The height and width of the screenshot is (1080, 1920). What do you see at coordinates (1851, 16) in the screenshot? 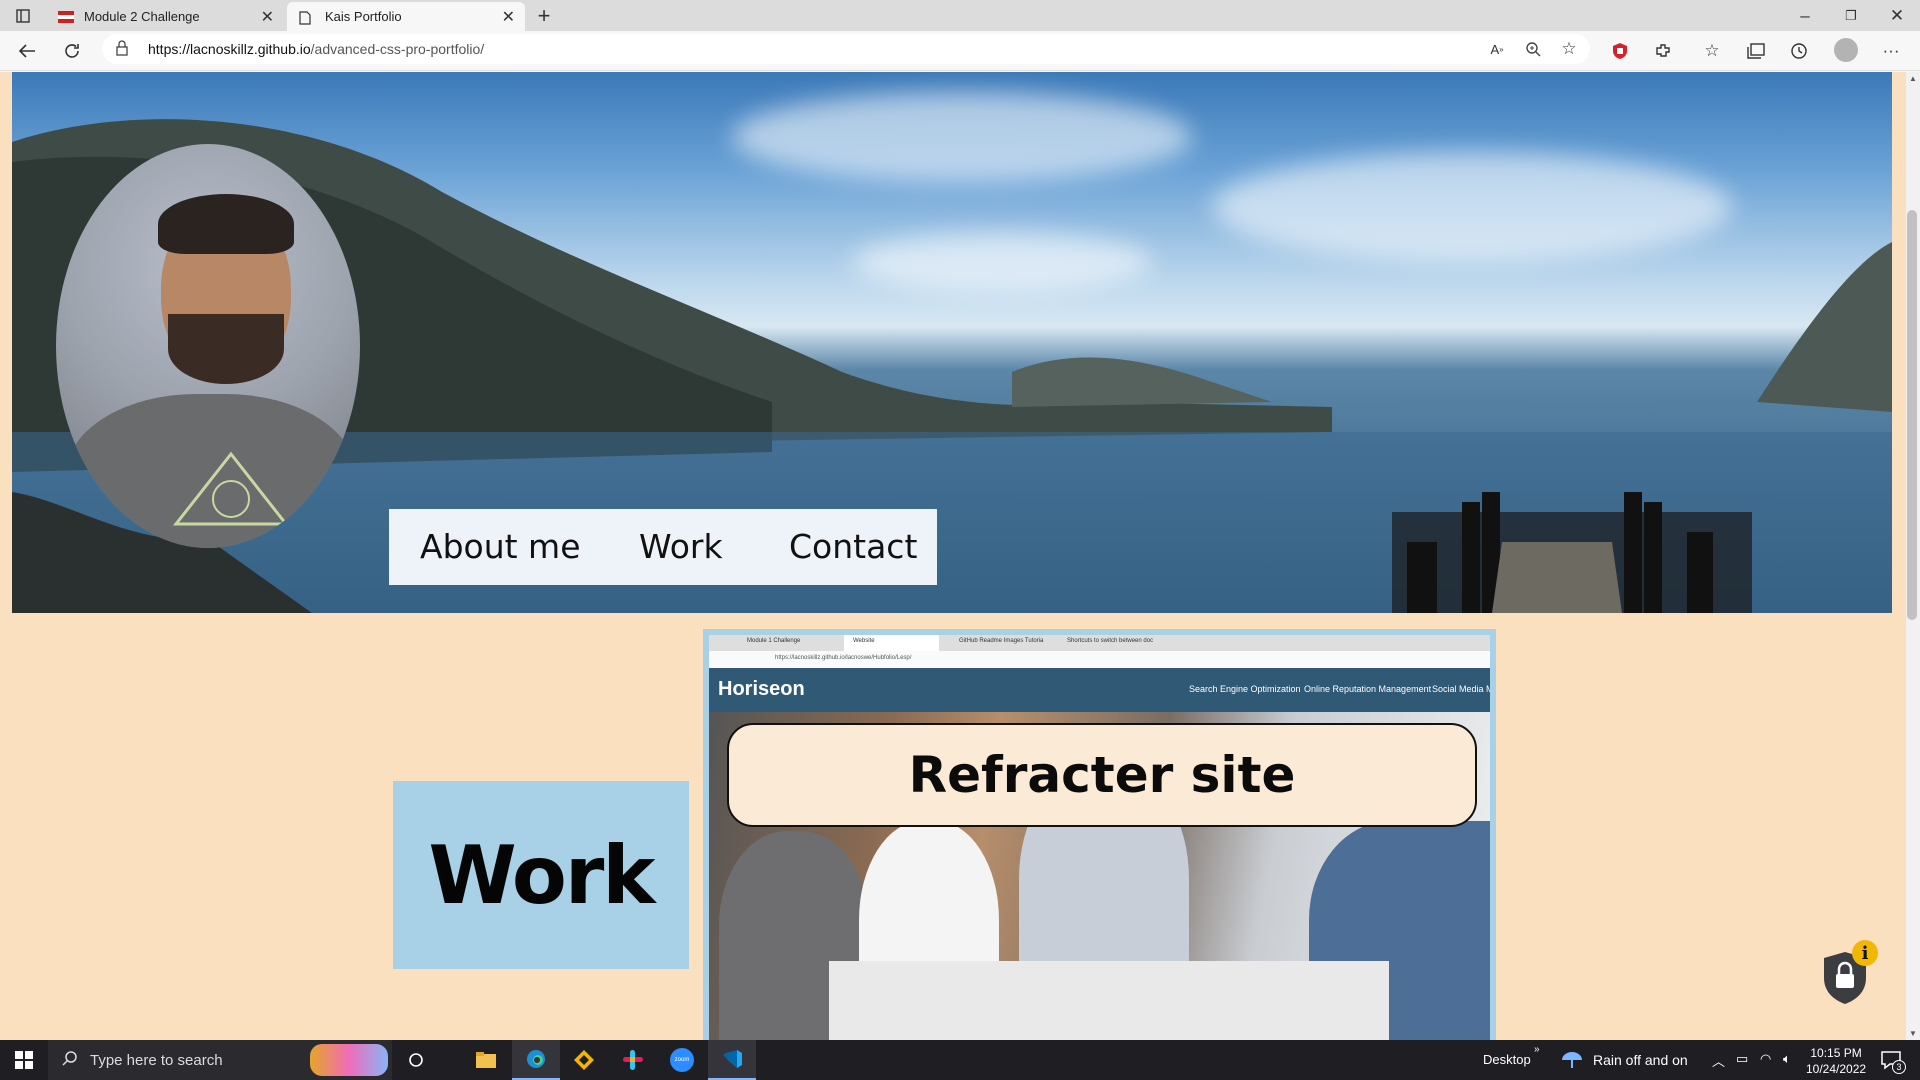
I see `restore-icon: ❐` at bounding box center [1851, 16].